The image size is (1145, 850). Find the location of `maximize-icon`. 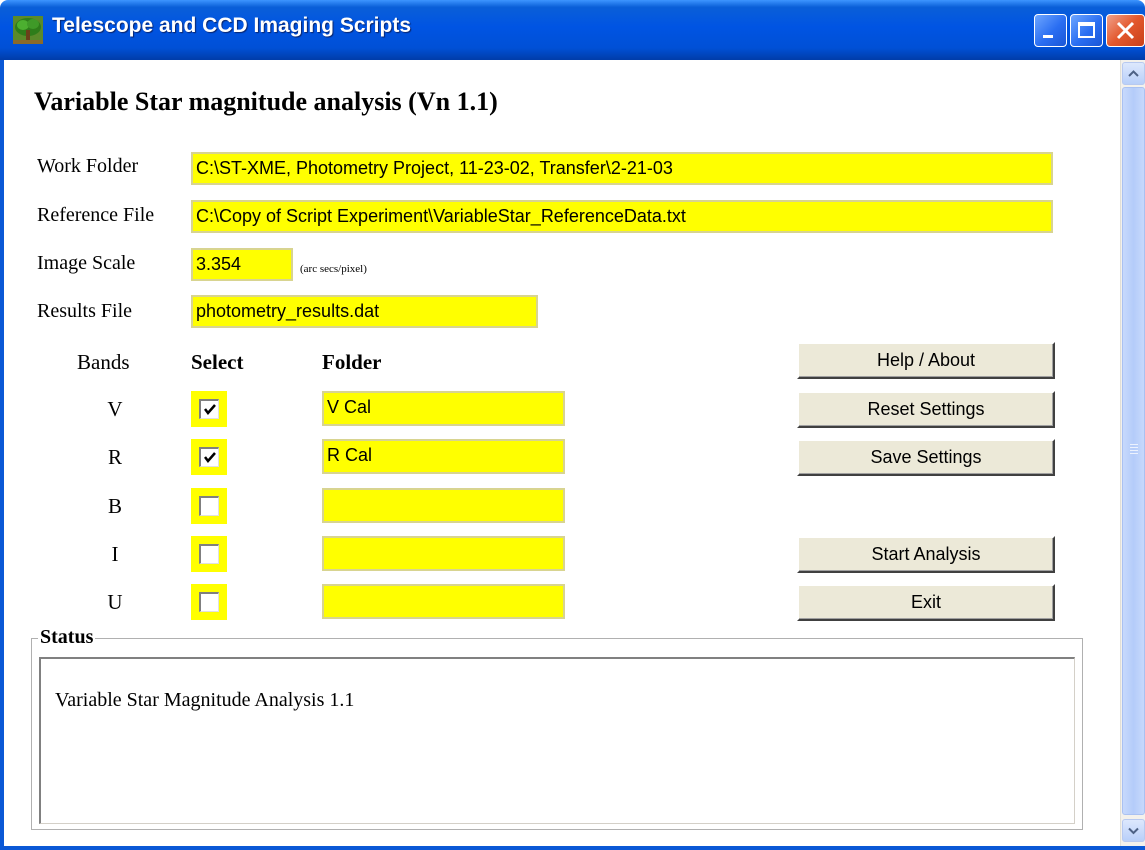

maximize-icon is located at coordinates (1086, 30).